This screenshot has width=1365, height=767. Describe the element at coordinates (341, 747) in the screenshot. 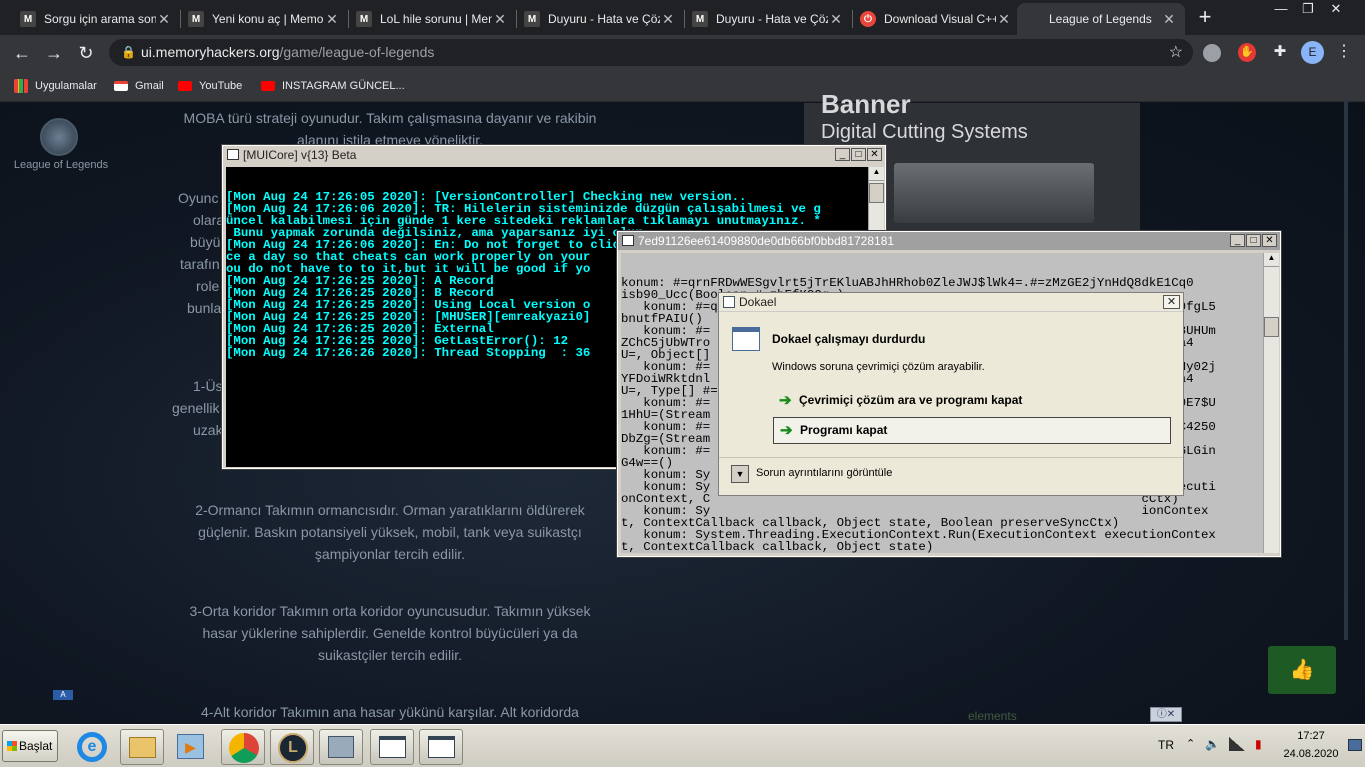

I see `settings-app-icon` at that location.